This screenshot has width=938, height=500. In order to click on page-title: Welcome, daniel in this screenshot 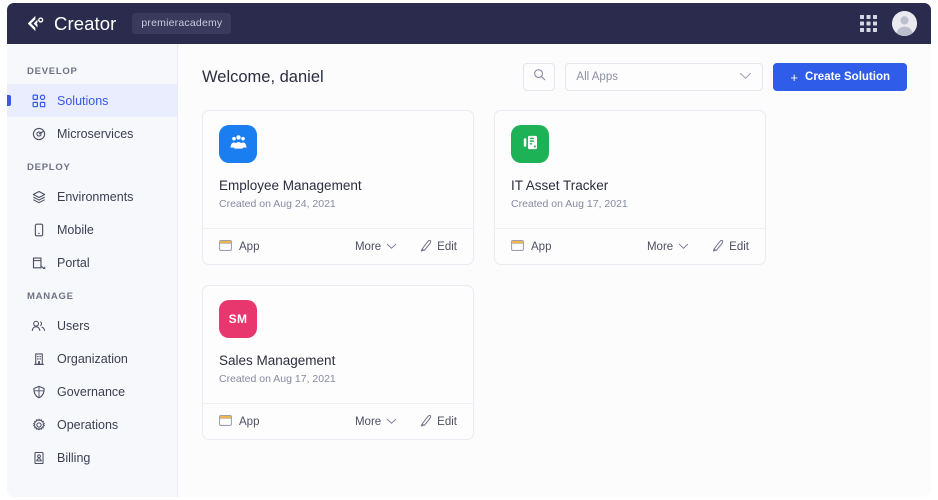, I will do `click(263, 76)`.